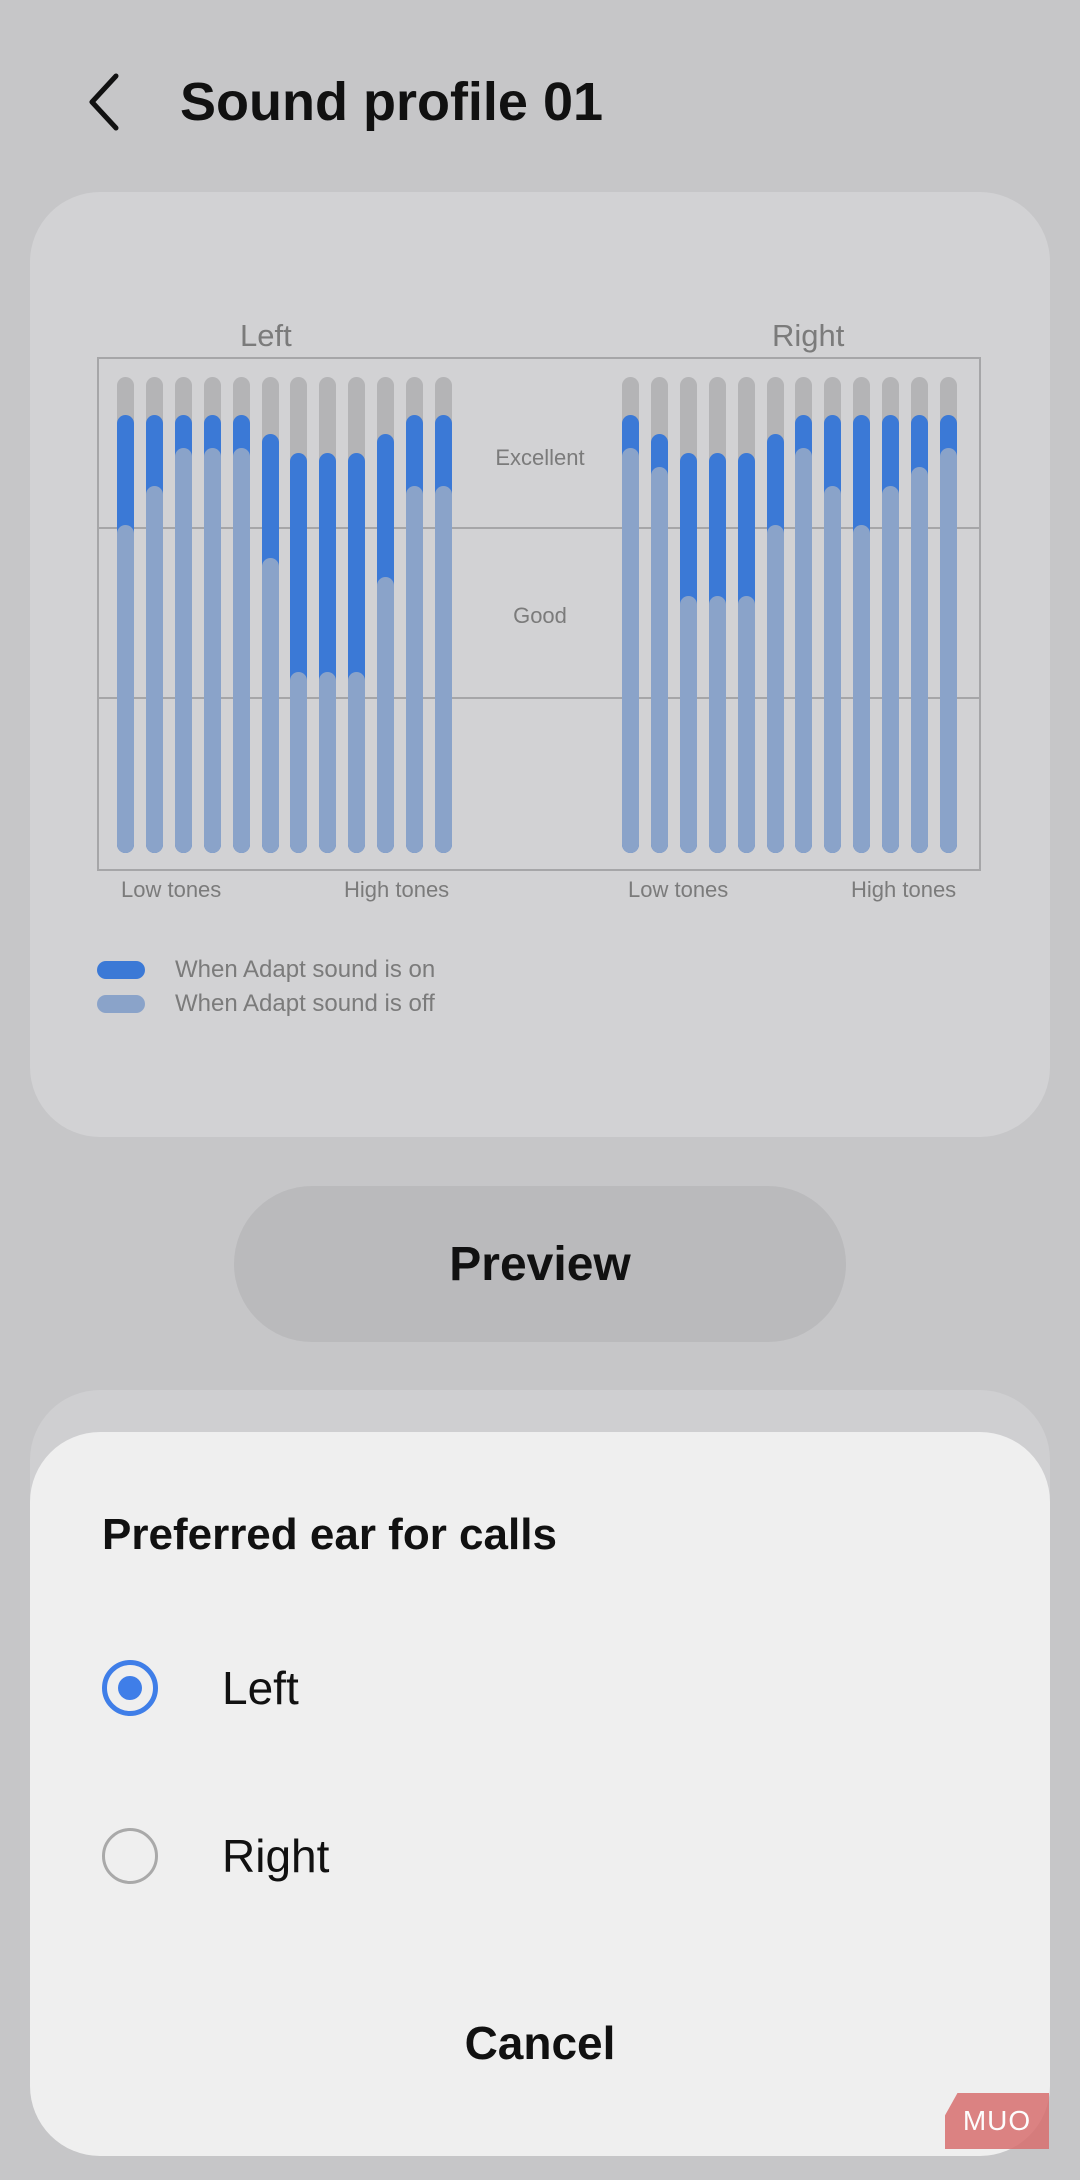  What do you see at coordinates (392, 102) in the screenshot?
I see `page-title: Sound profile 01` at bounding box center [392, 102].